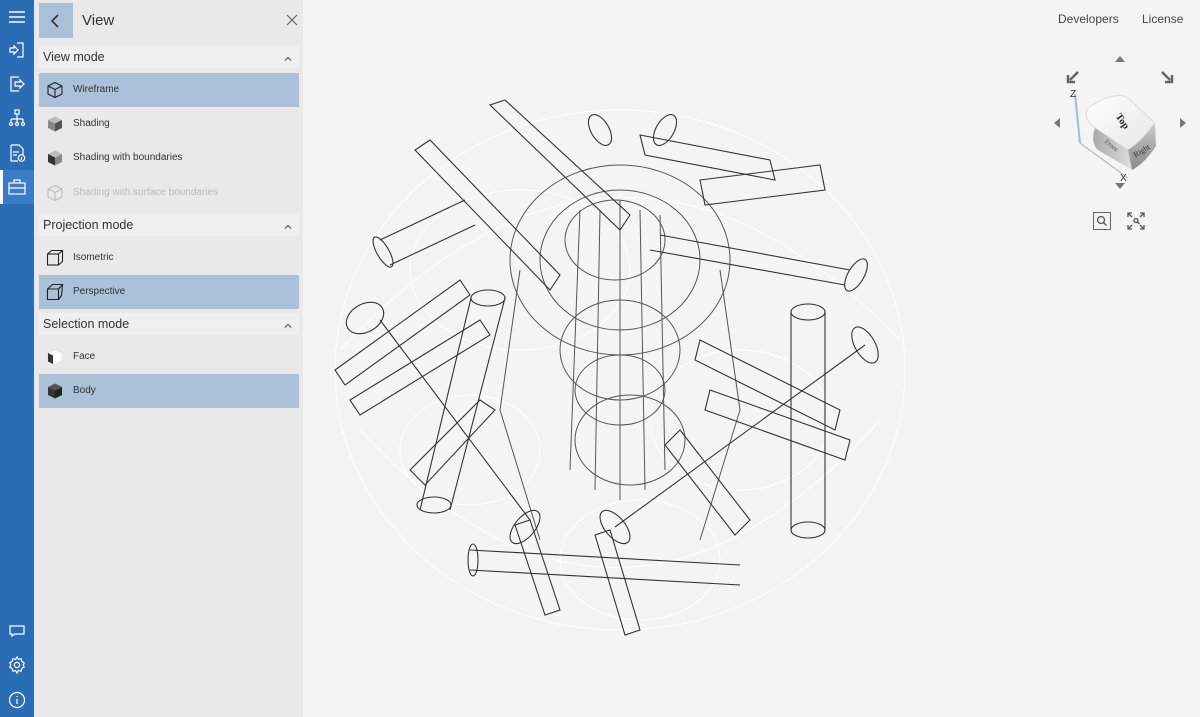 This screenshot has width=1200, height=717. What do you see at coordinates (1120, 186) in the screenshot?
I see `rotate-down-arrow-icon` at bounding box center [1120, 186].